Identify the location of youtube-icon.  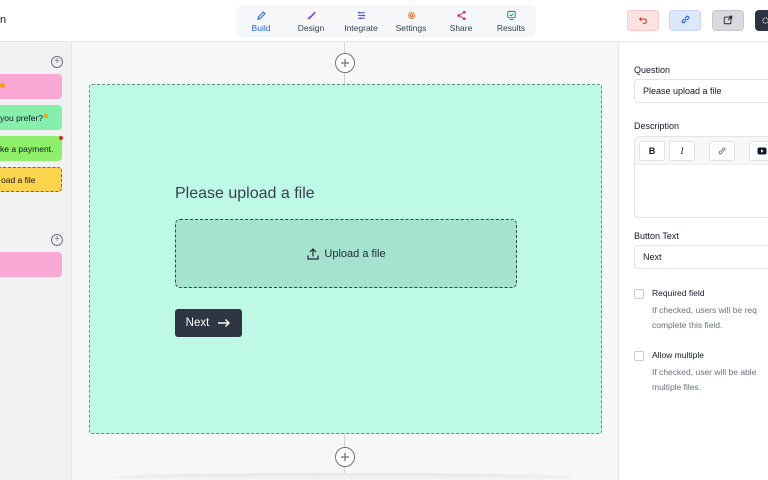
(762, 151).